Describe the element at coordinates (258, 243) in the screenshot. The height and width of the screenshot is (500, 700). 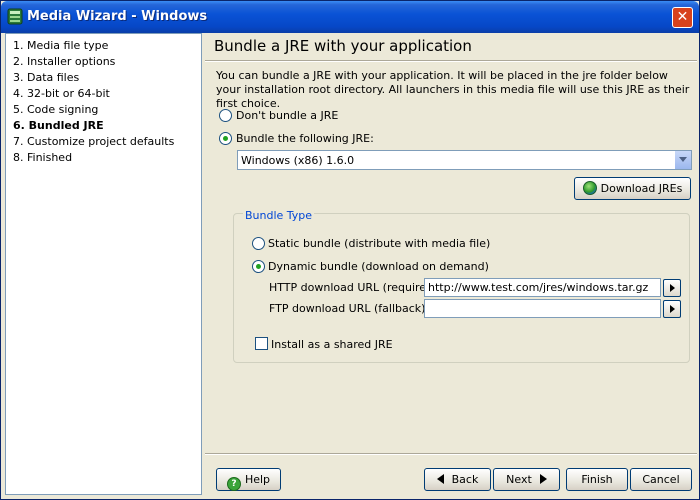
I see `static-bundle-radio` at that location.